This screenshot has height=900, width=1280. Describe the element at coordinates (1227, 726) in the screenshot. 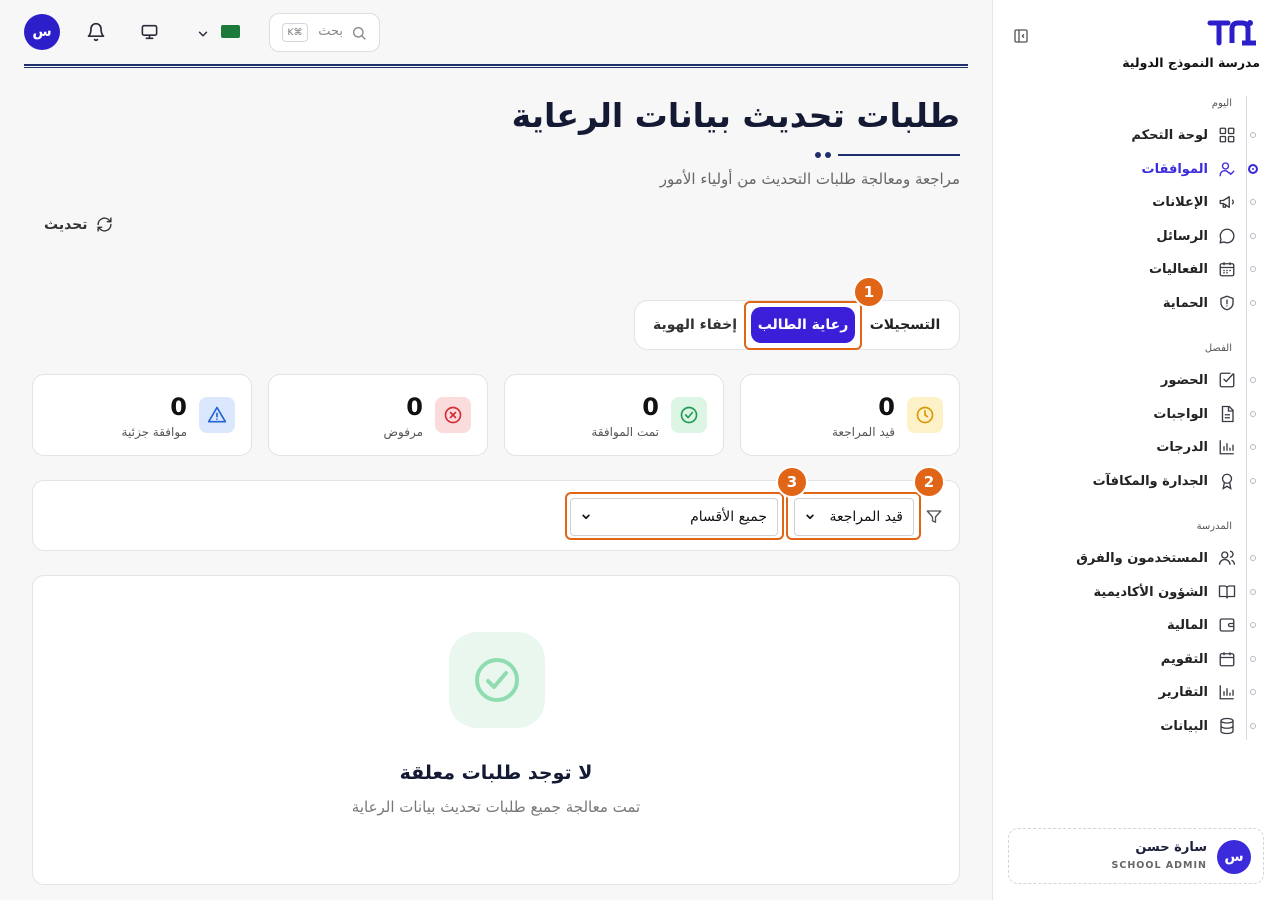

I see `database-icon` at that location.